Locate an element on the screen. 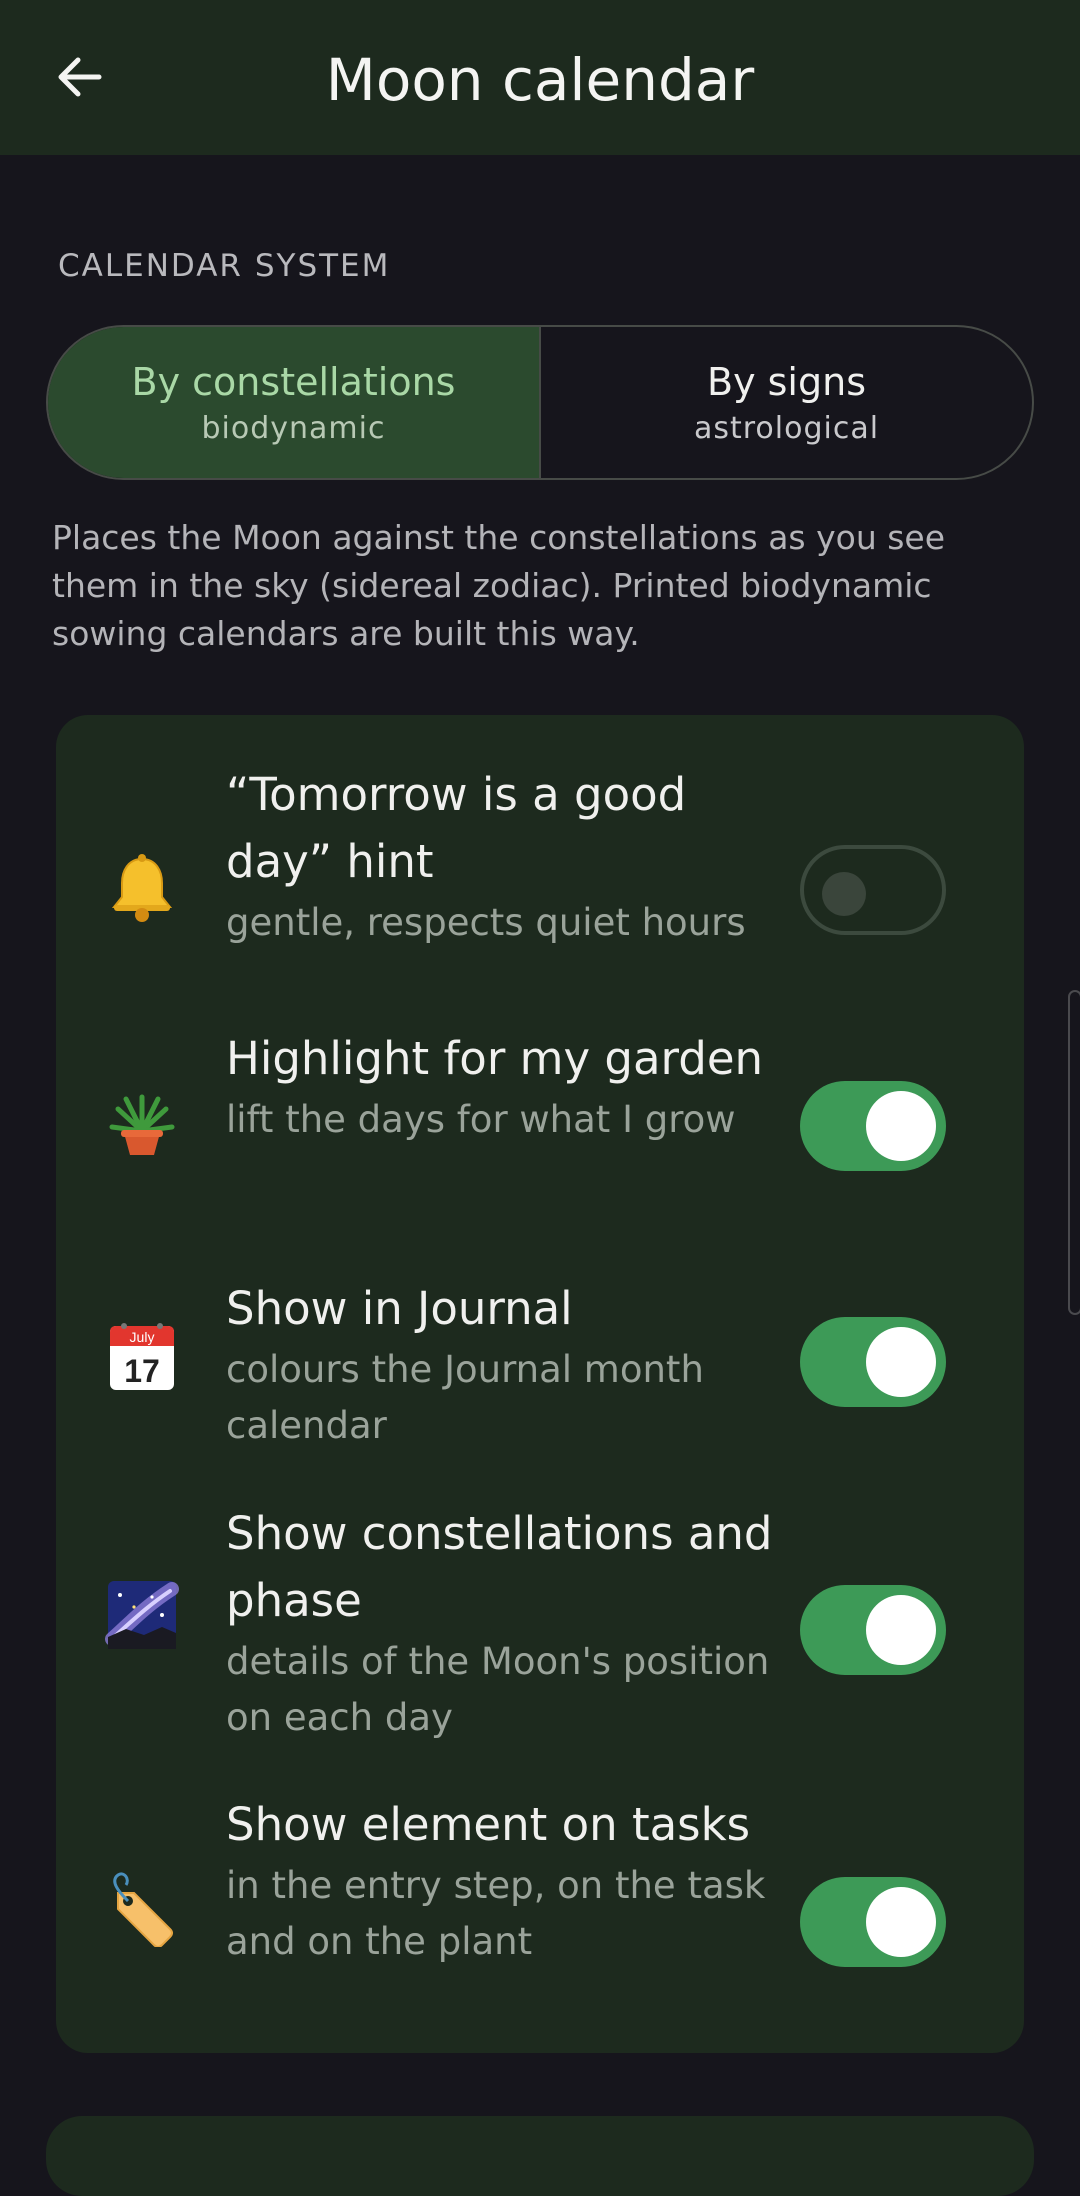  setting-subtitle: colours the Journal month calendar is located at coordinates (465, 1397).